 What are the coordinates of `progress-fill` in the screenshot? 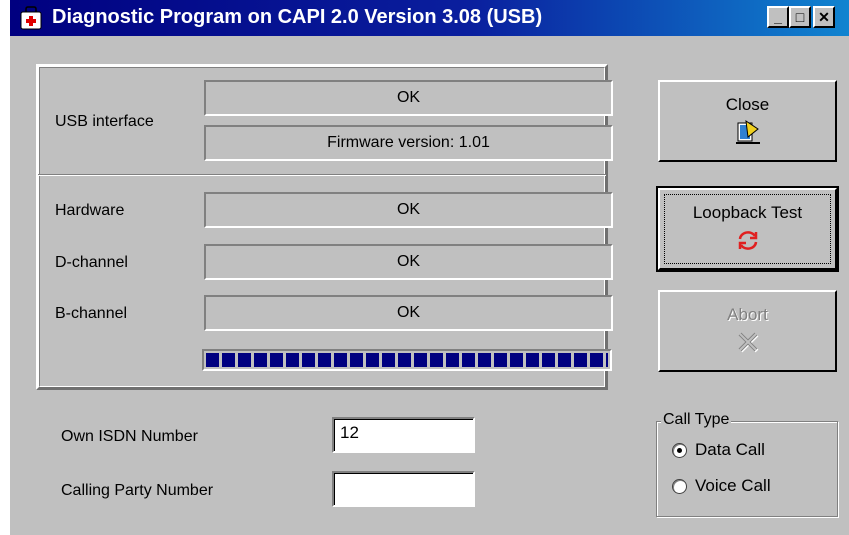 It's located at (407, 360).